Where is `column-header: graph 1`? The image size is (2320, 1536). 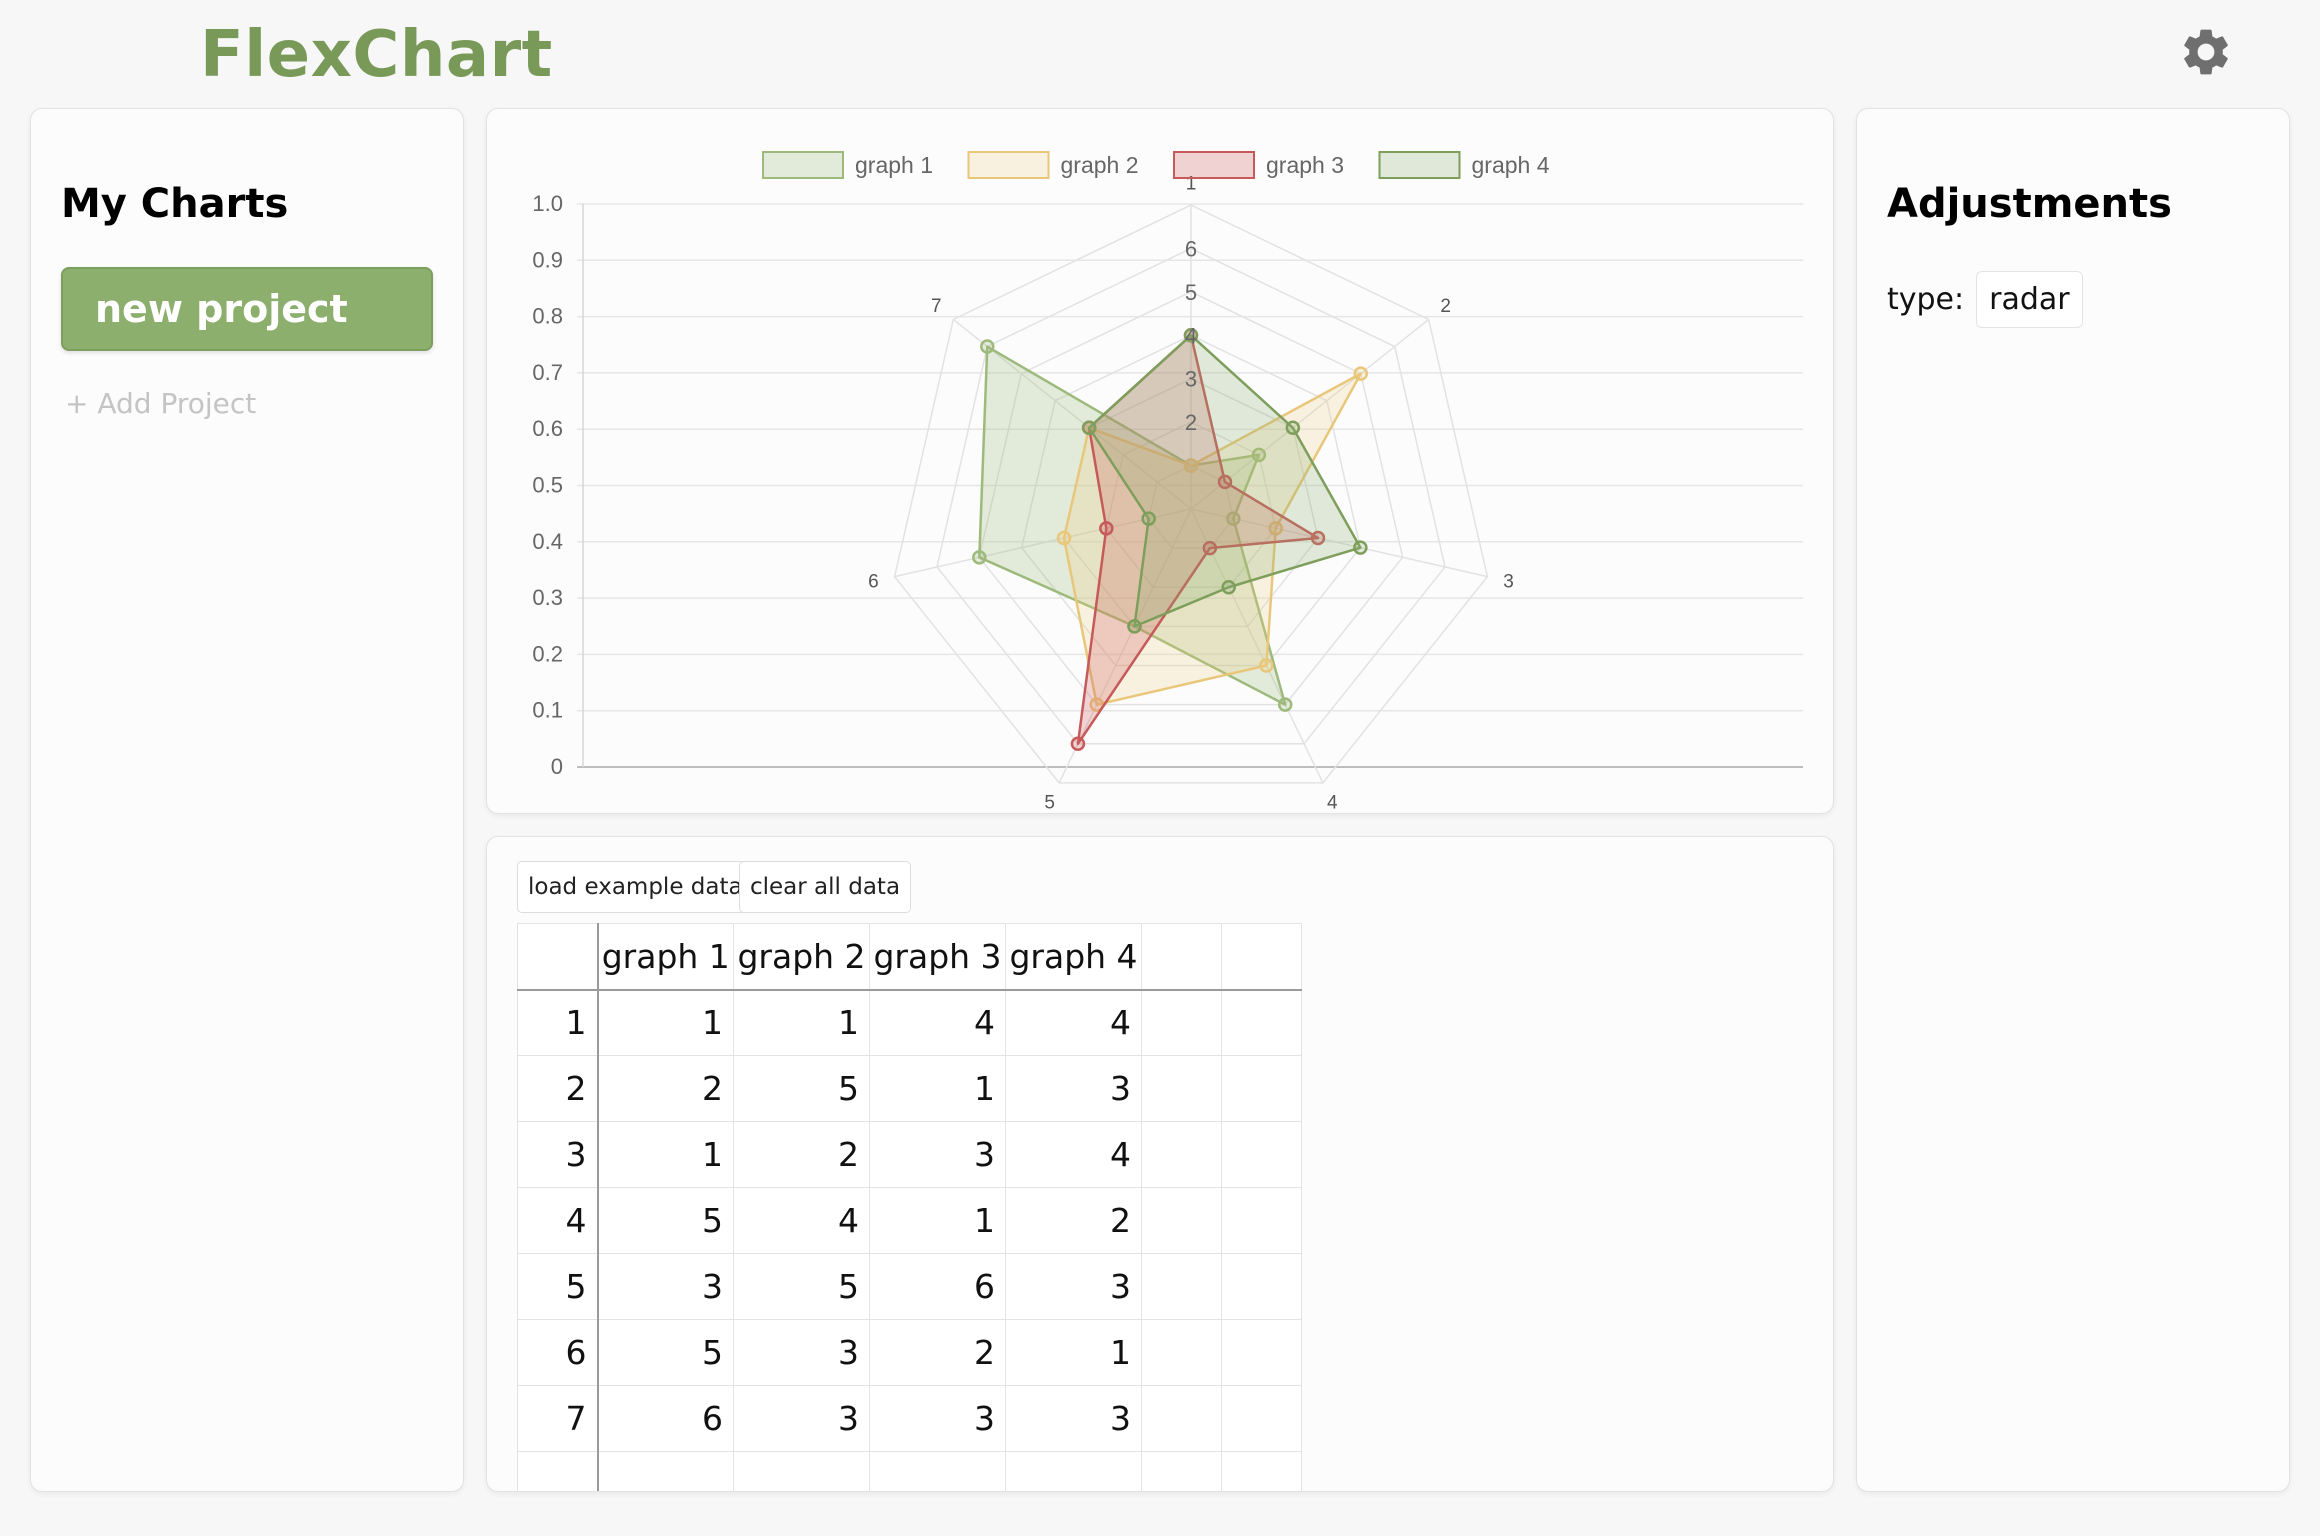
column-header: graph 1 is located at coordinates (665, 957).